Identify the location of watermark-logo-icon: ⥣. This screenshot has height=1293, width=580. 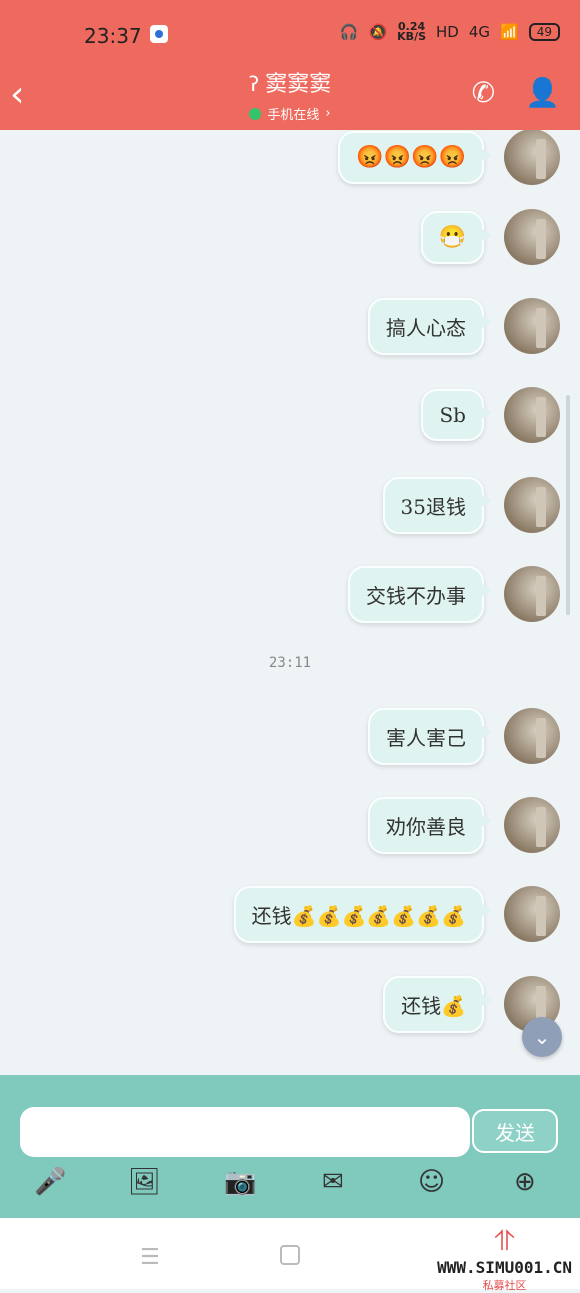
(504, 1240).